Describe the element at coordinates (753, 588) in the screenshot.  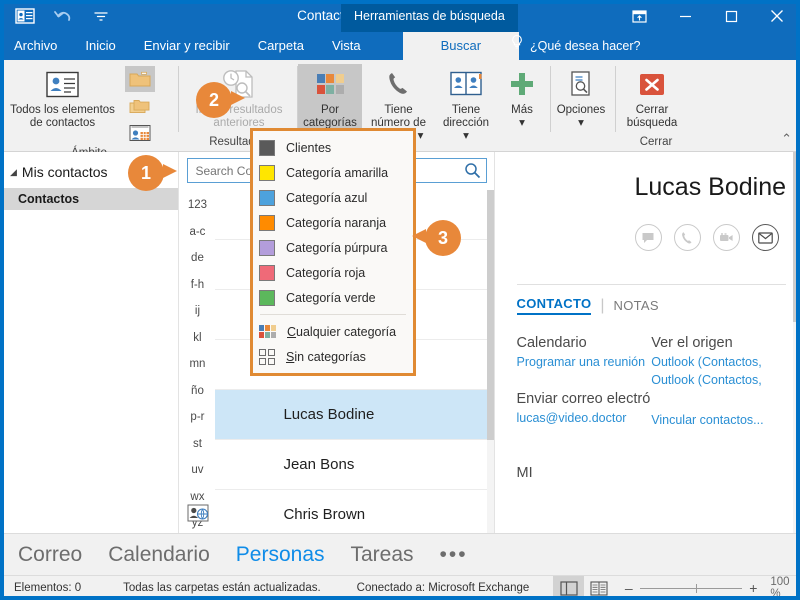
I see `zoom-in-button: +` at that location.